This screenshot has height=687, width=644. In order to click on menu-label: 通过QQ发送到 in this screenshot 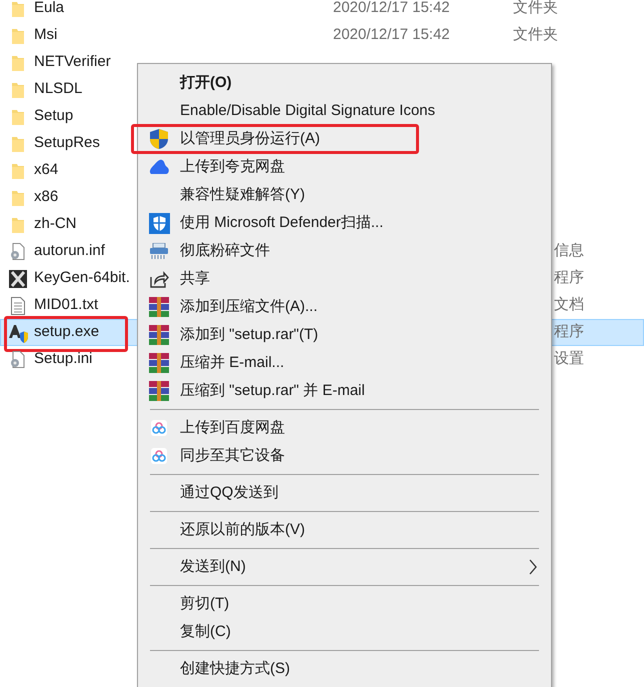, I will do `click(229, 492)`.